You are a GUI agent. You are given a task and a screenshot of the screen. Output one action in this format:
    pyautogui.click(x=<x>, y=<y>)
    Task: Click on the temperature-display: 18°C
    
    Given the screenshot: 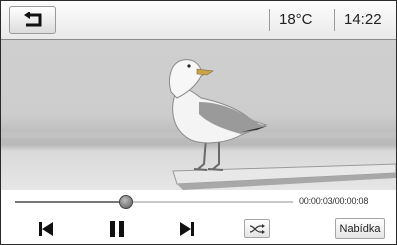 What is the action you would take?
    pyautogui.click(x=296, y=19)
    